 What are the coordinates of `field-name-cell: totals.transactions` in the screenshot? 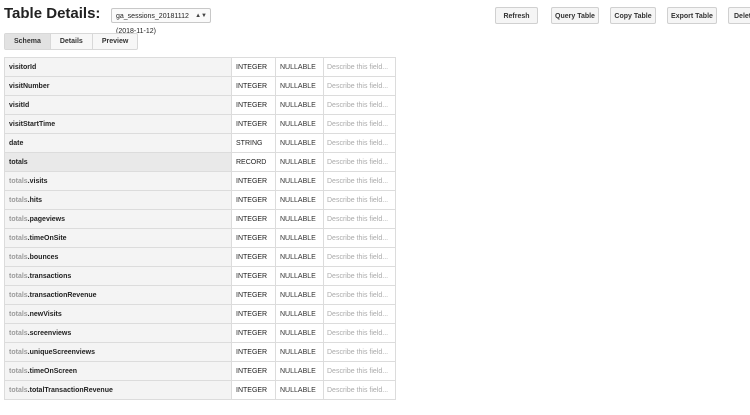 It's located at (118, 276).